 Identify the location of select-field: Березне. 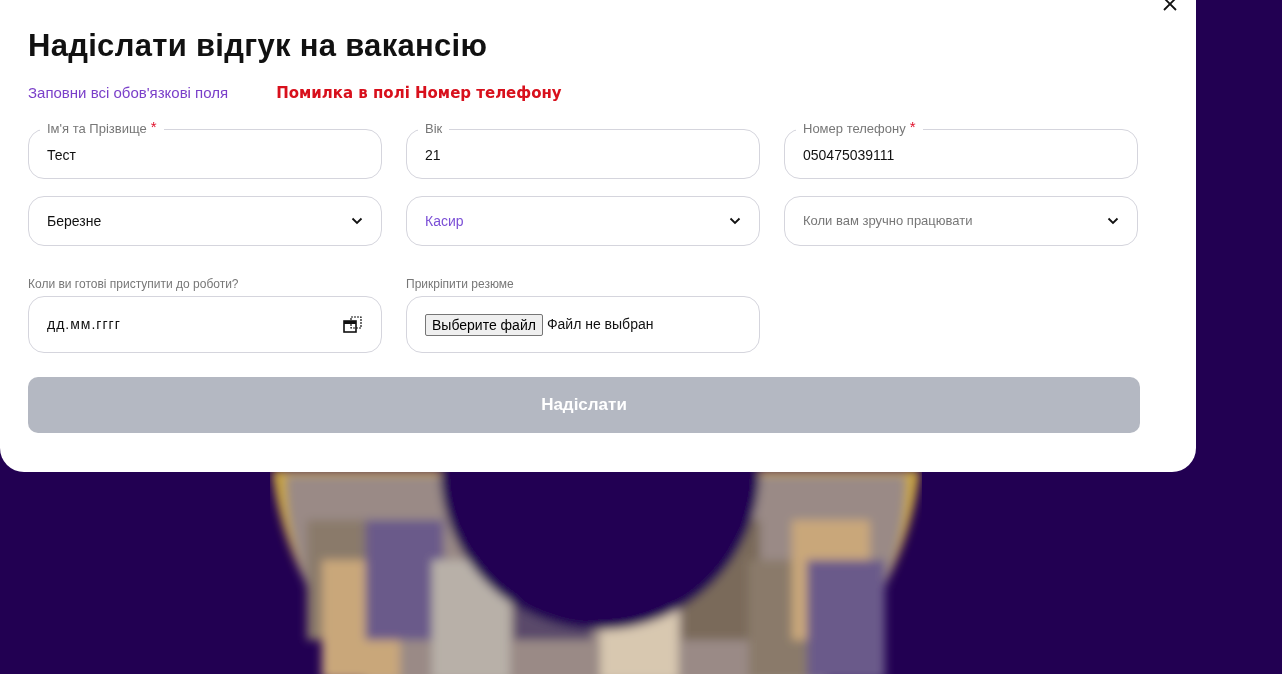
(205, 221).